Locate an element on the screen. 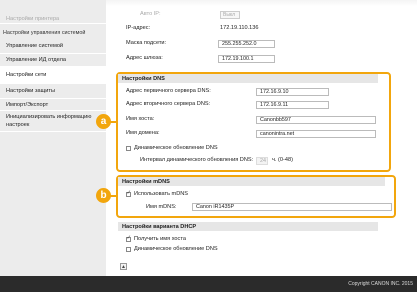 The image size is (417, 292). dns-interval-unit-row: ч. (0-48) is located at coordinates (282, 160).